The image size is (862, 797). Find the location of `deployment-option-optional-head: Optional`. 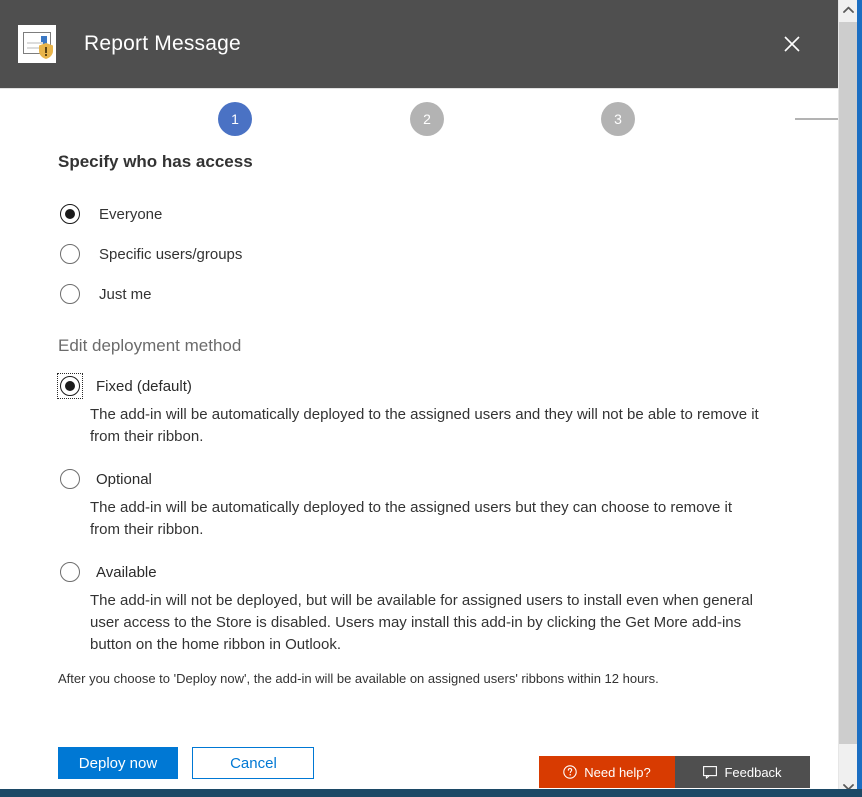

deployment-option-optional-head: Optional is located at coordinates (408, 479).